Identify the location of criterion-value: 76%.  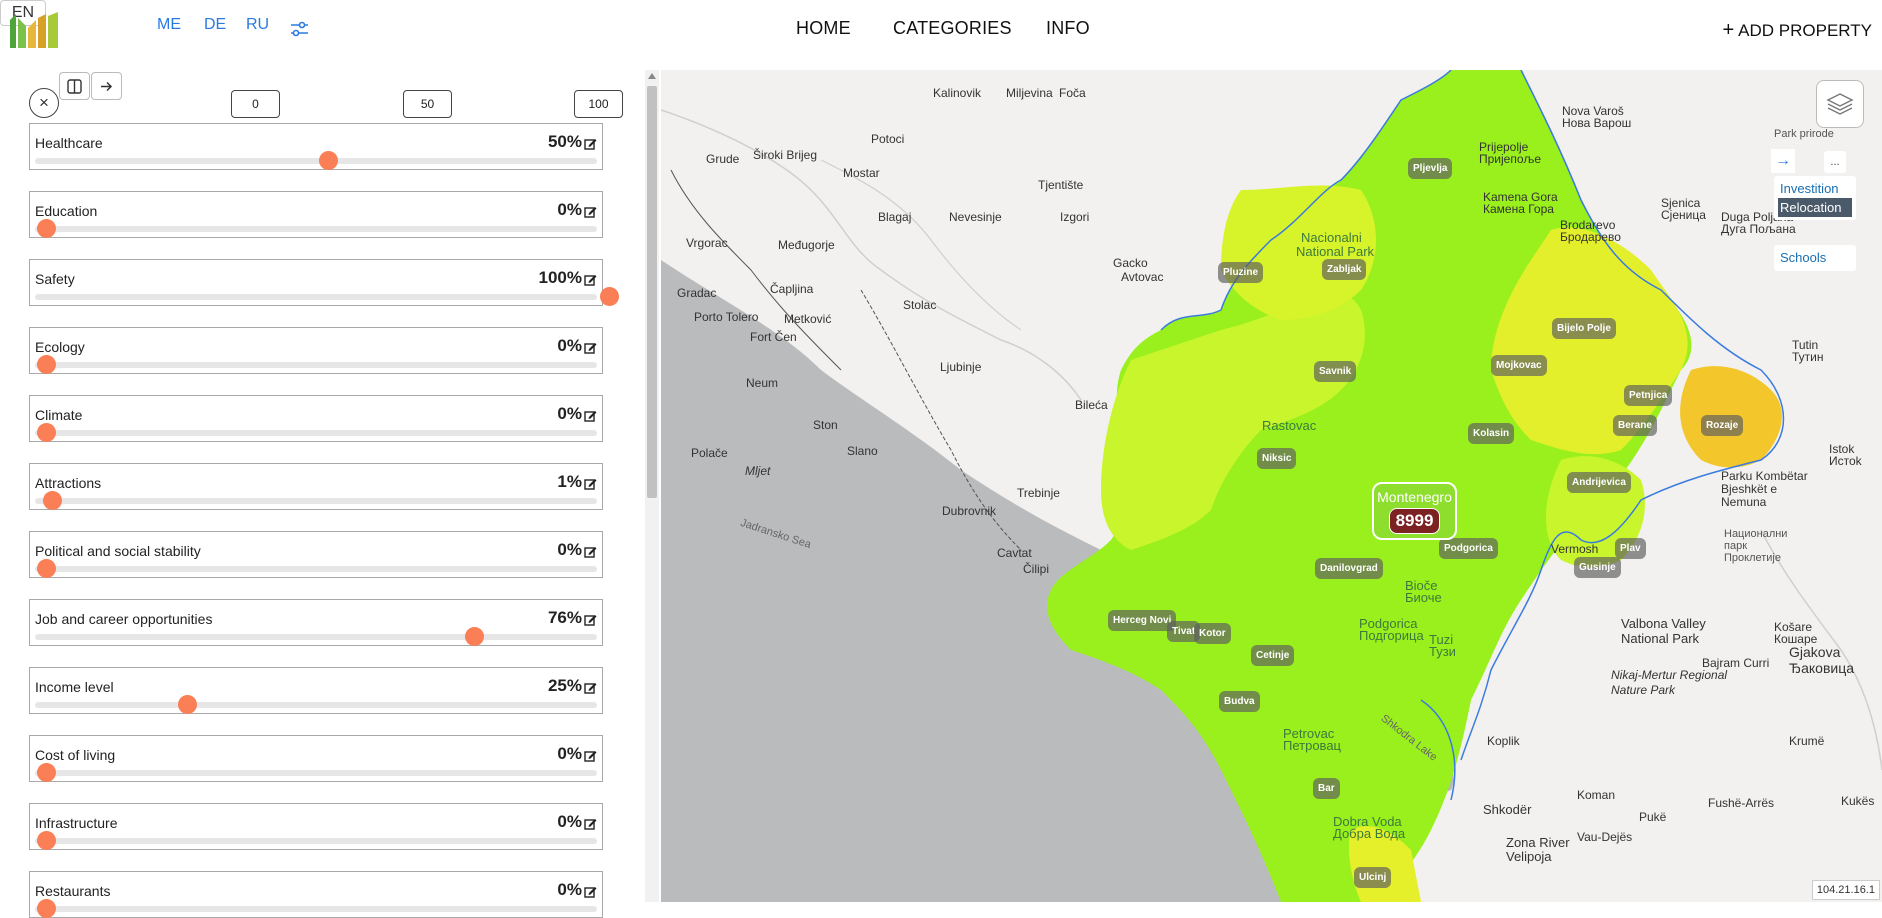
(564, 617).